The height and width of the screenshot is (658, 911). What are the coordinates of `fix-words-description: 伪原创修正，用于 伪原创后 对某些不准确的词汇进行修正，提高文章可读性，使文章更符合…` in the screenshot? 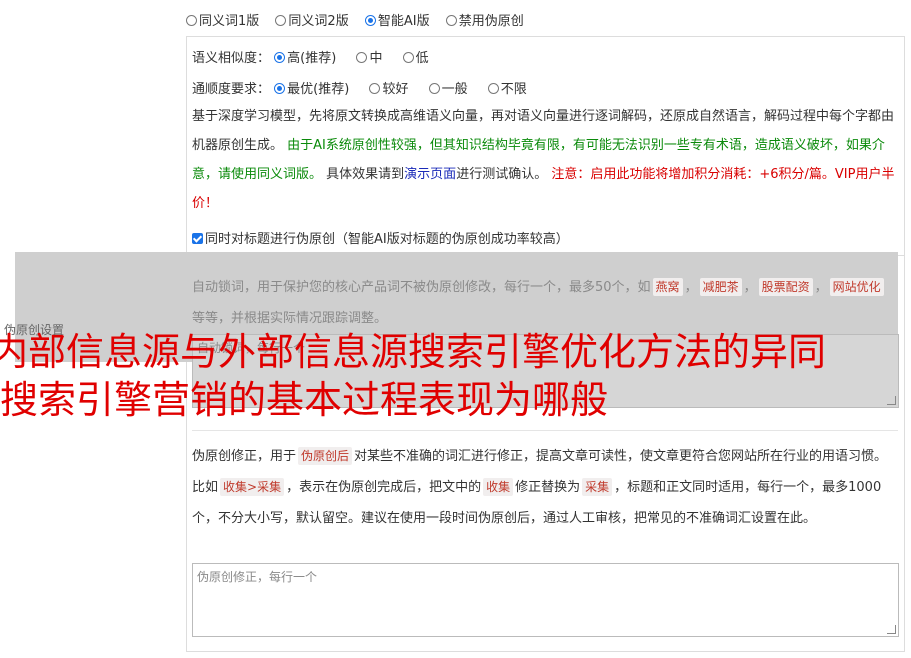 It's located at (540, 486).